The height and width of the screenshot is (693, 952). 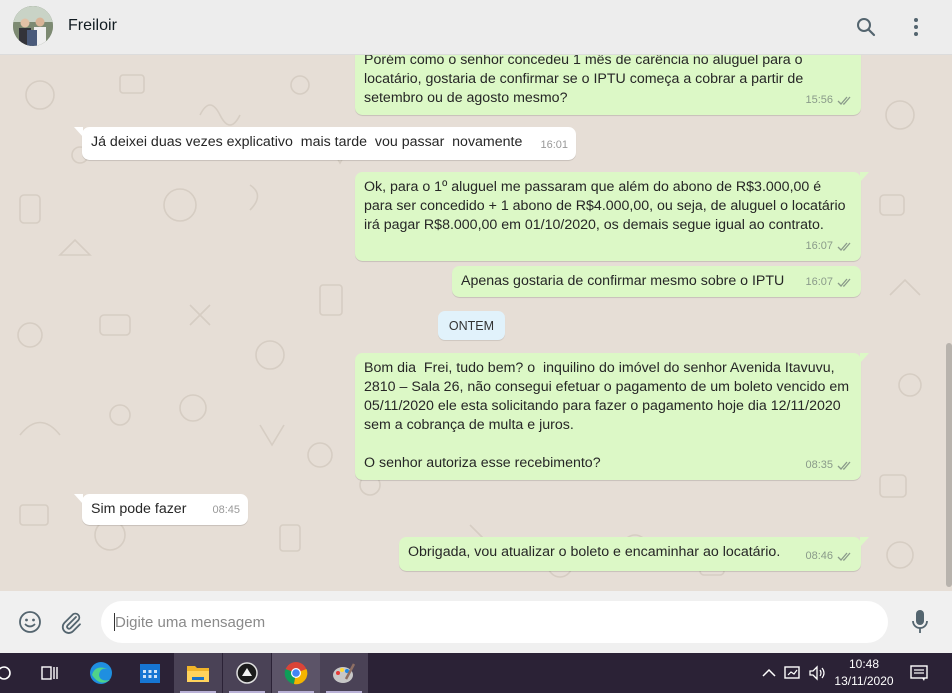 I want to click on app-icon, so click(x=247, y=673).